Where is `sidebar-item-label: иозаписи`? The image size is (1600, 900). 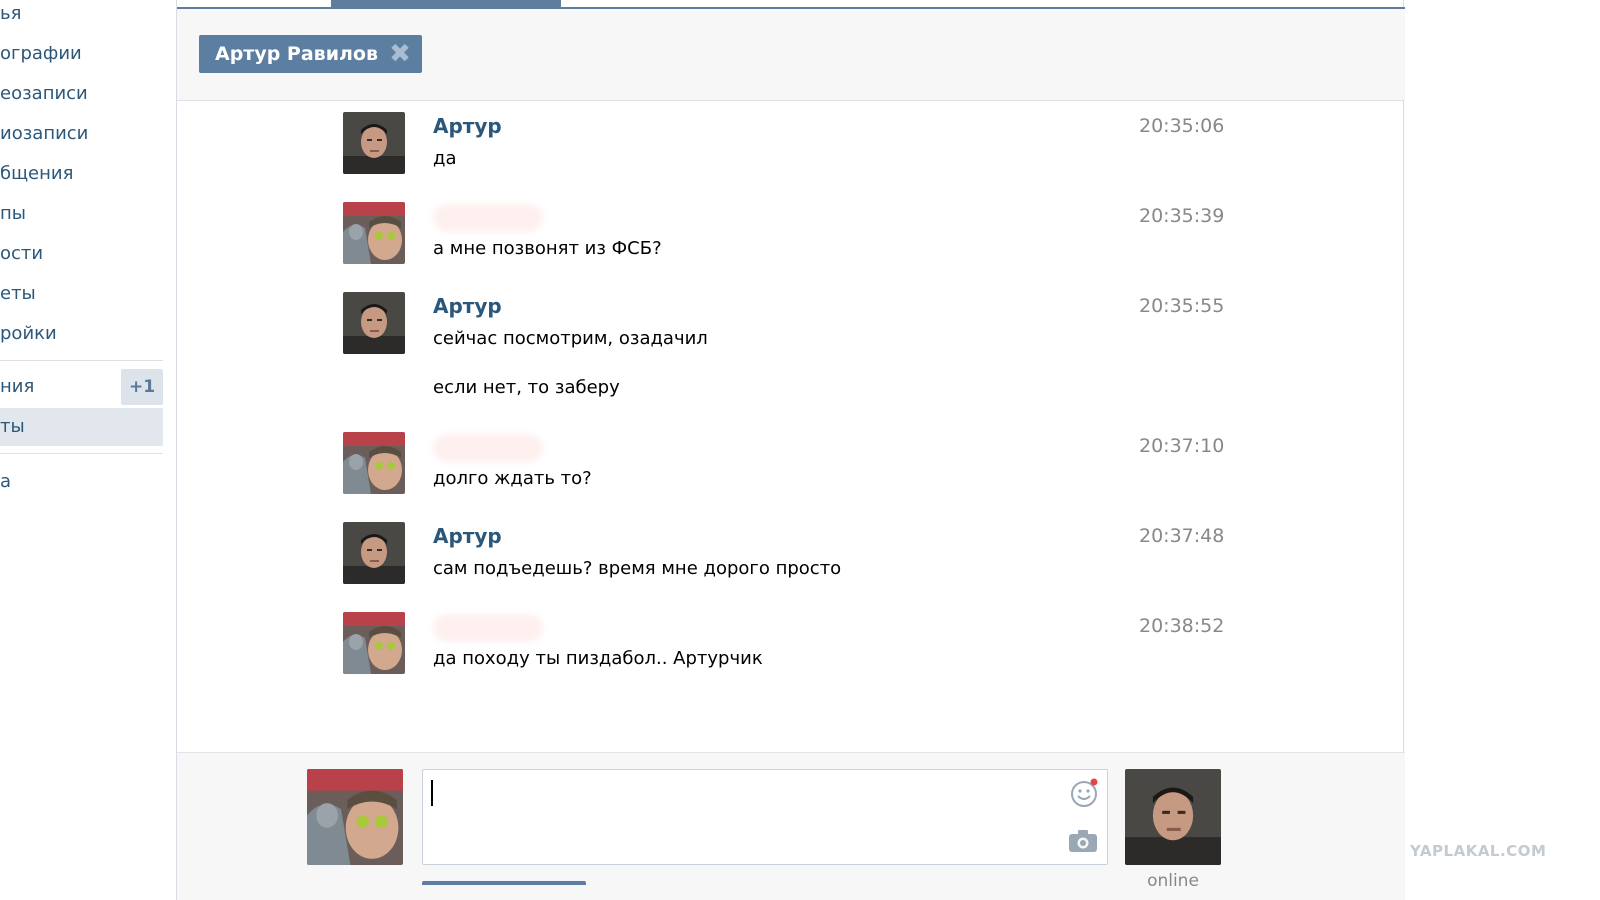 sidebar-item-label: иозаписи is located at coordinates (44, 133).